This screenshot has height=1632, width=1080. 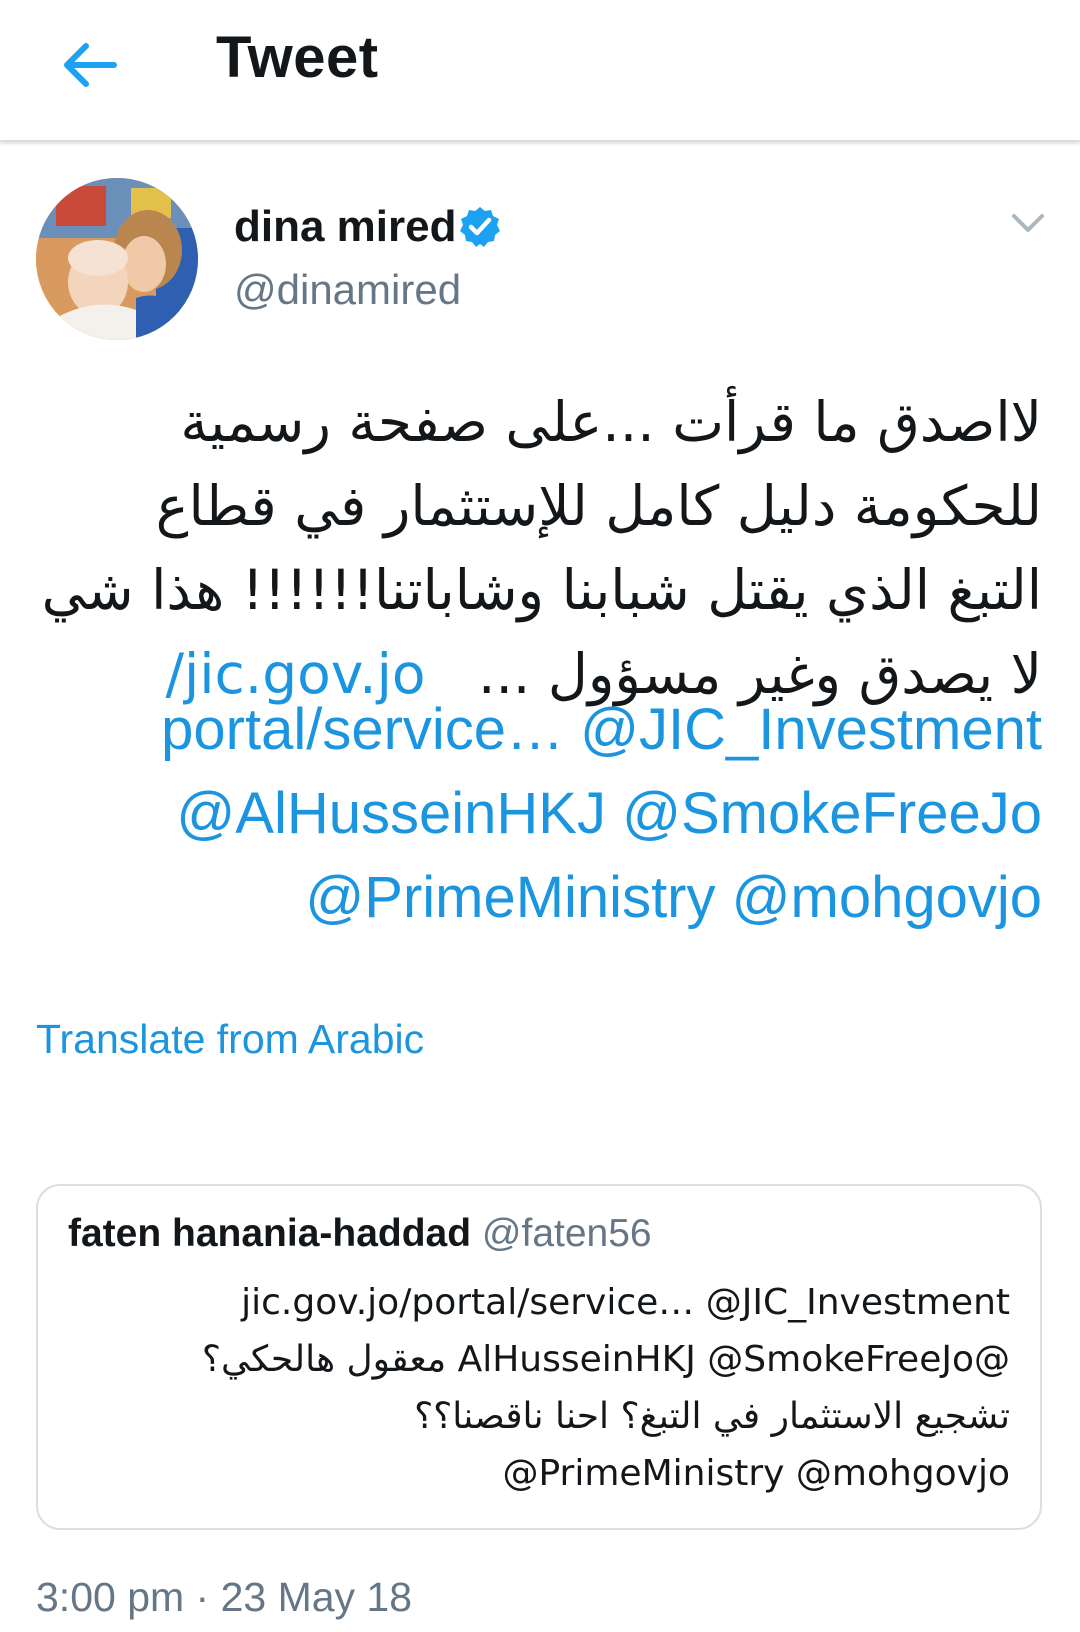 What do you see at coordinates (598, 506) in the screenshot?
I see `tweet-text-line: للحكومة دليل كامل للإستثمار في قطاع` at bounding box center [598, 506].